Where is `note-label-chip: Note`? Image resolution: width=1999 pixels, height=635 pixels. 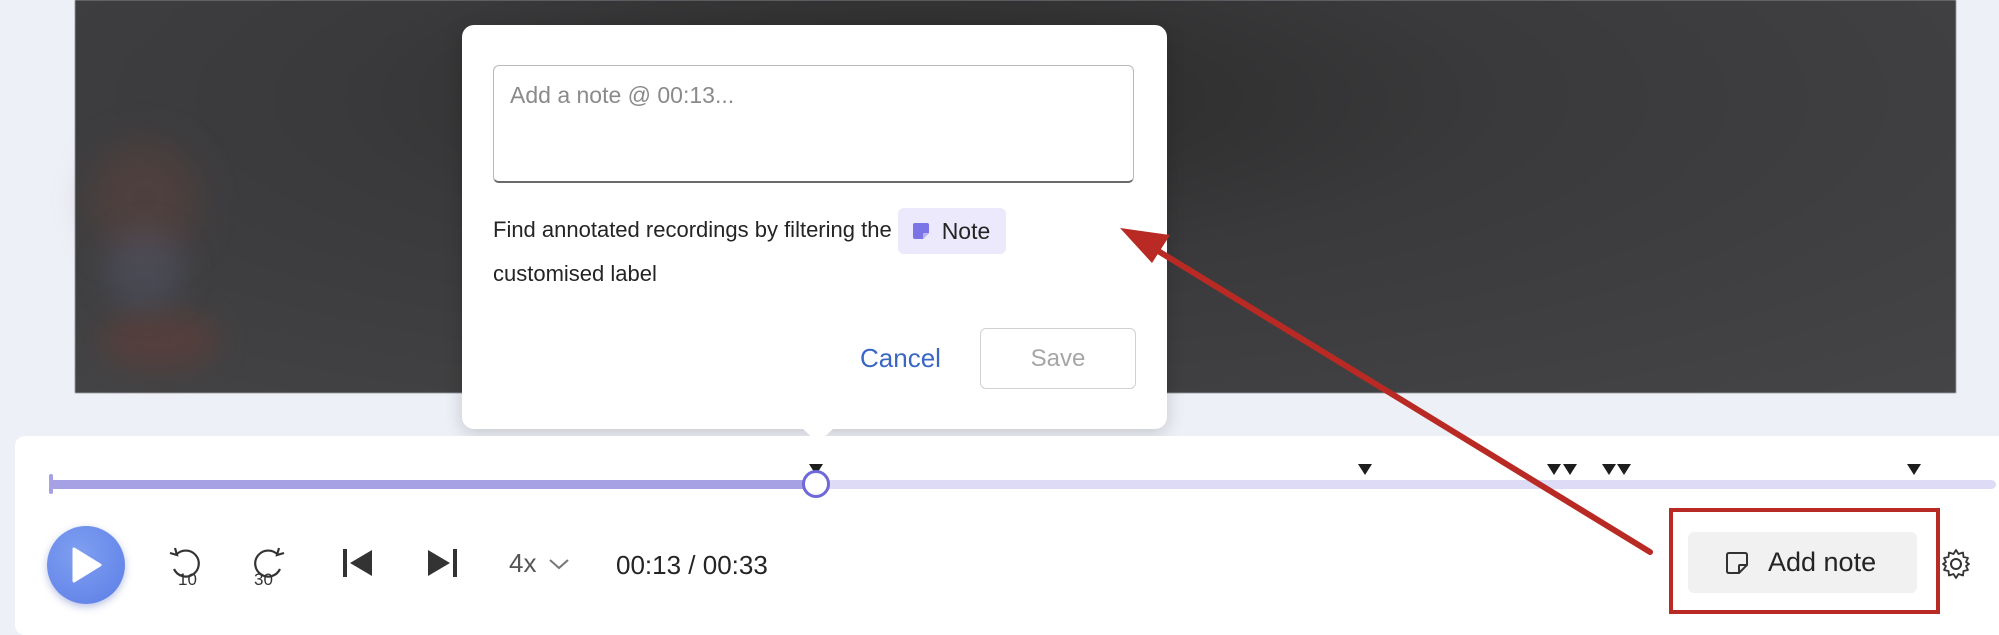
note-label-chip: Note is located at coordinates (952, 231).